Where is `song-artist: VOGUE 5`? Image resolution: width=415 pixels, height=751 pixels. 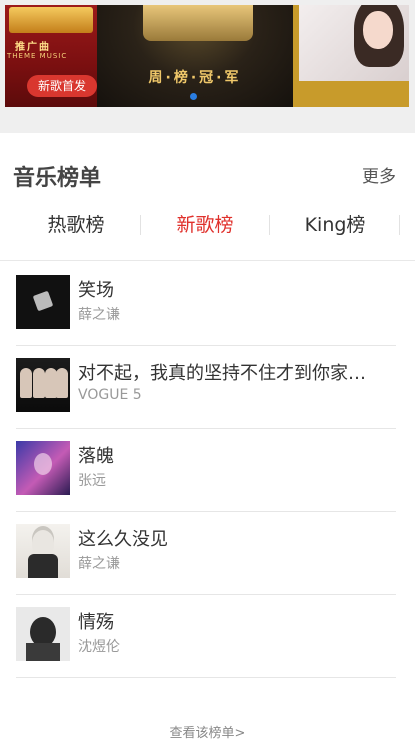 song-artist: VOGUE 5 is located at coordinates (110, 395).